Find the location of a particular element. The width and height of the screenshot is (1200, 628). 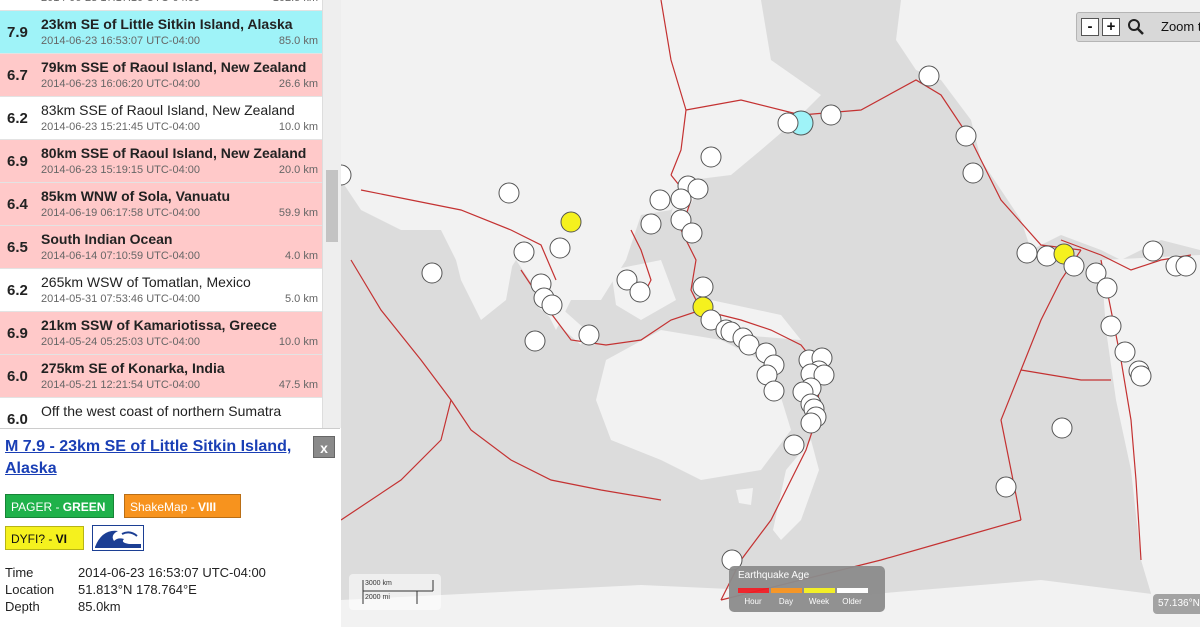

zoom-in-button: + is located at coordinates (1111, 27).